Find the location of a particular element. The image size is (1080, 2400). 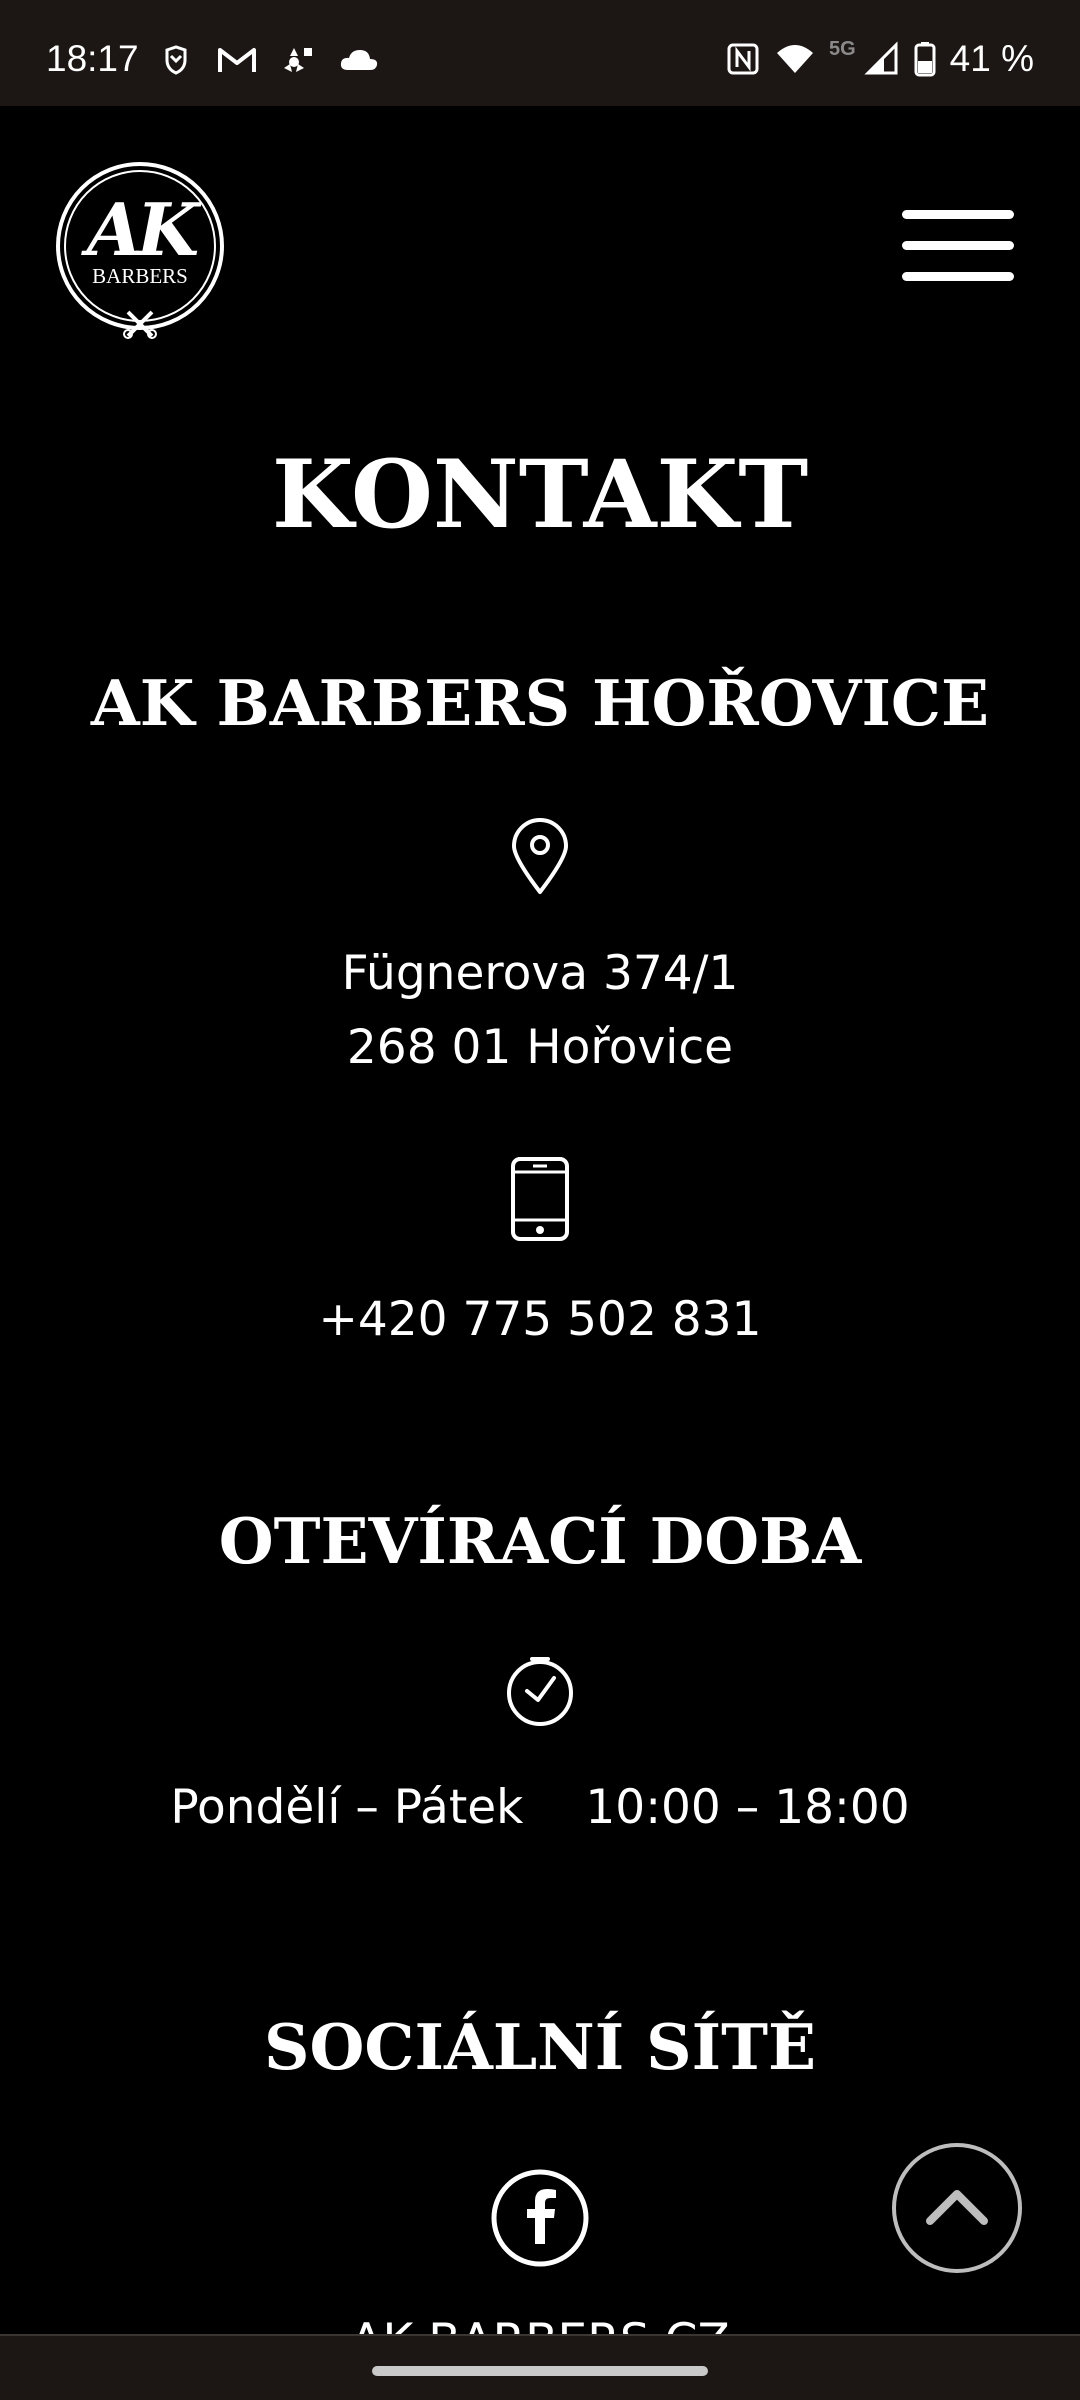

fan-icon is located at coordinates (298, 60).